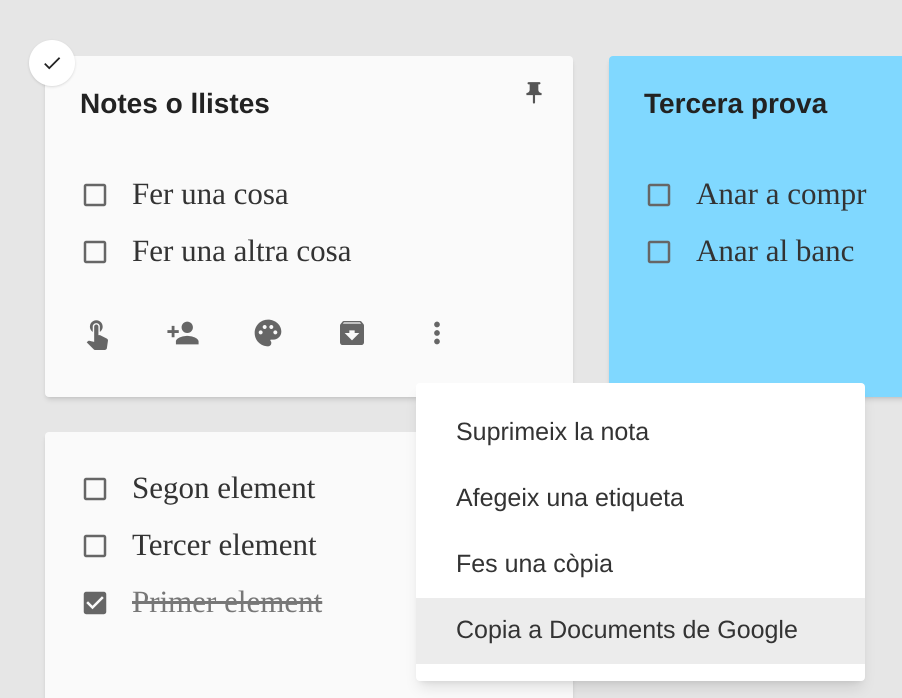 This screenshot has height=698, width=902. I want to click on note-title: Notes o llistes, so click(175, 104).